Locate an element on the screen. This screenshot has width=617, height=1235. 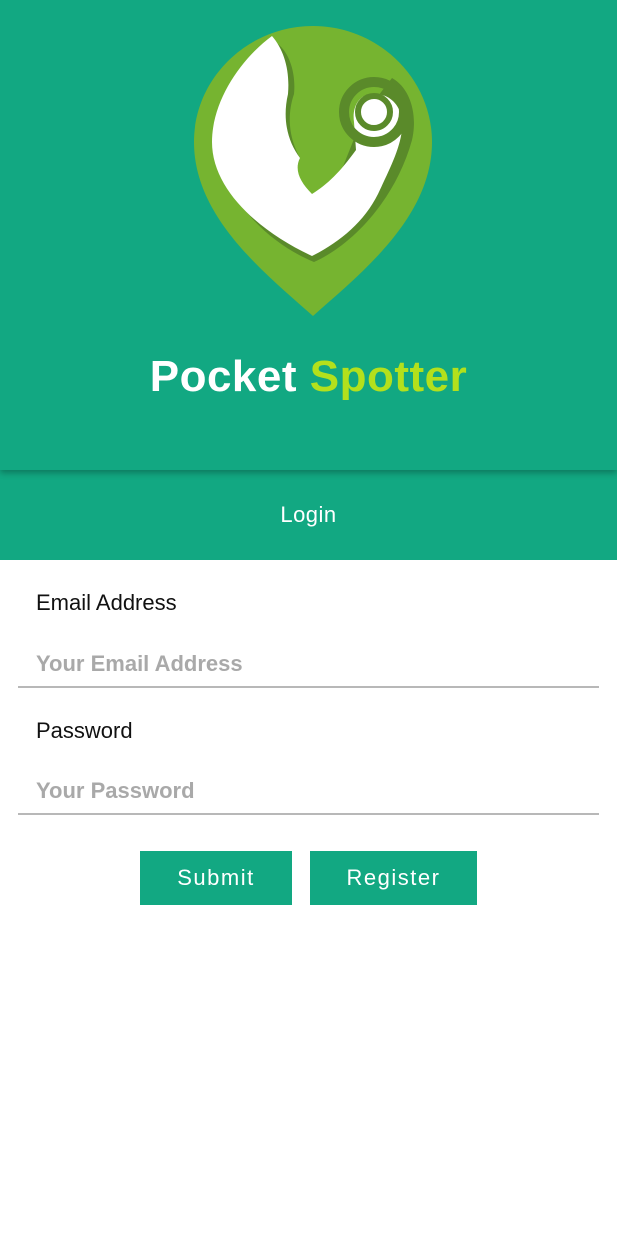
flexed-arm-map-pin-icon is located at coordinates (313, 171).